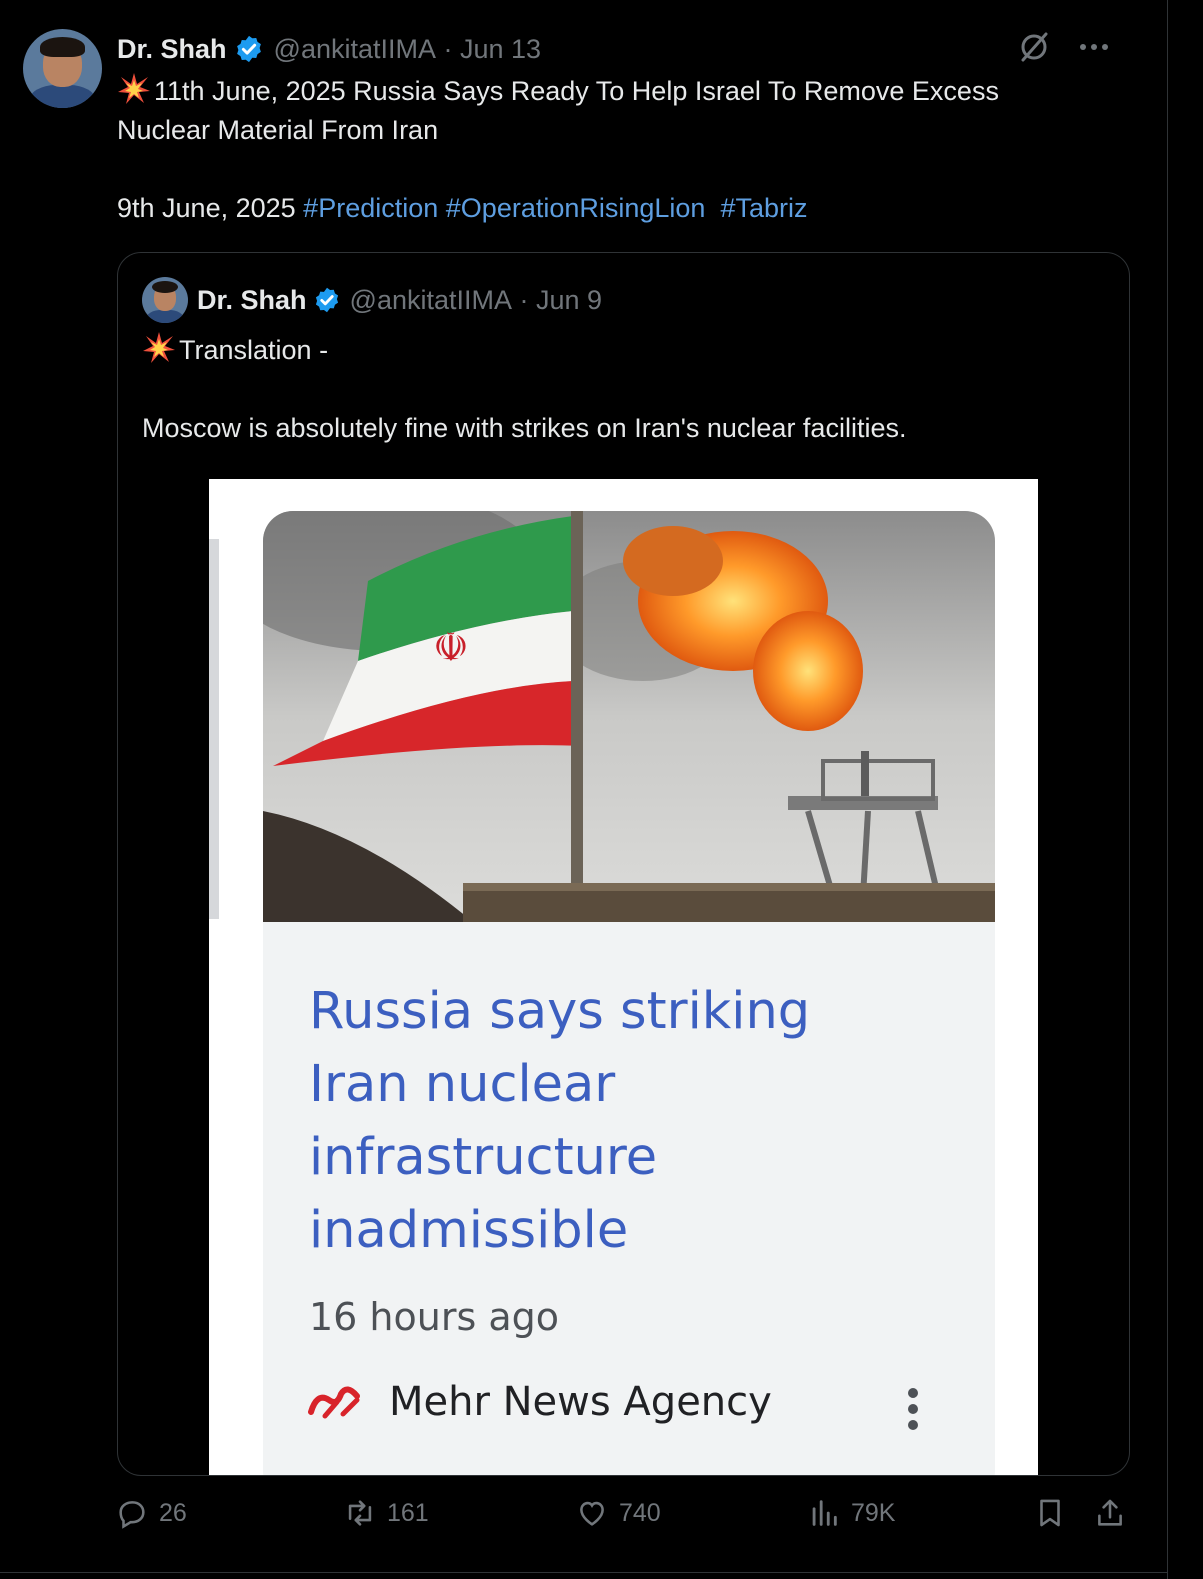 This screenshot has height=1579, width=1203. I want to click on translation-label: Translation -, so click(254, 350).